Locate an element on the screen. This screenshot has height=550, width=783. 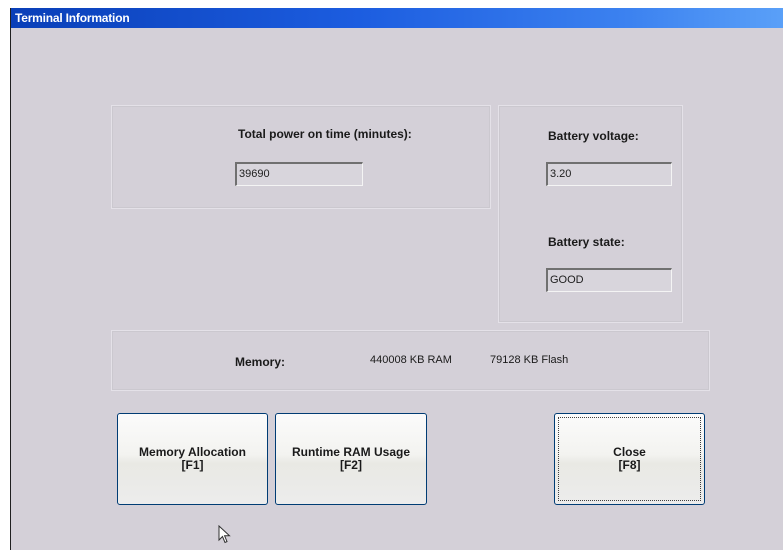
close-key: [F8] is located at coordinates (629, 465).